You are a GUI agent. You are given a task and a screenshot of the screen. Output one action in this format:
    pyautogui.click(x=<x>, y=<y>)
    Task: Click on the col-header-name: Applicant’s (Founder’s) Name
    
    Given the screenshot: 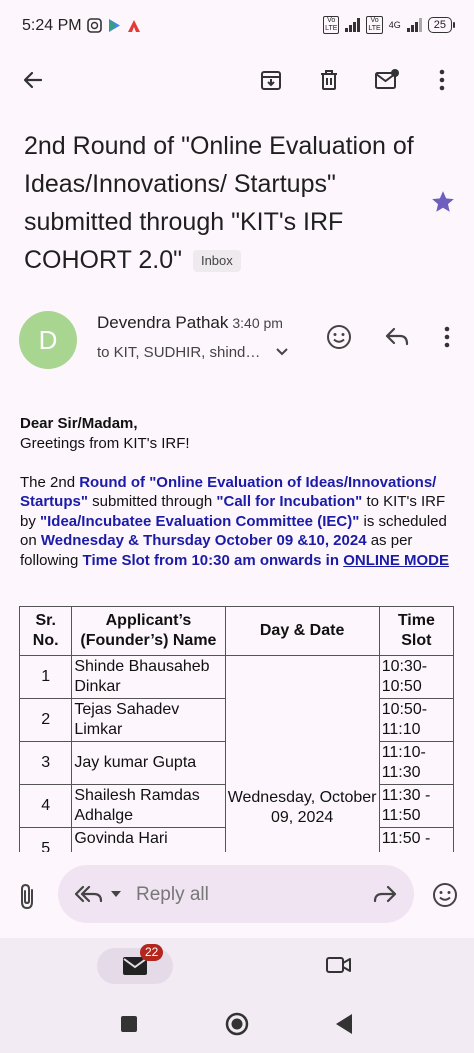 What is the action you would take?
    pyautogui.click(x=148, y=631)
    